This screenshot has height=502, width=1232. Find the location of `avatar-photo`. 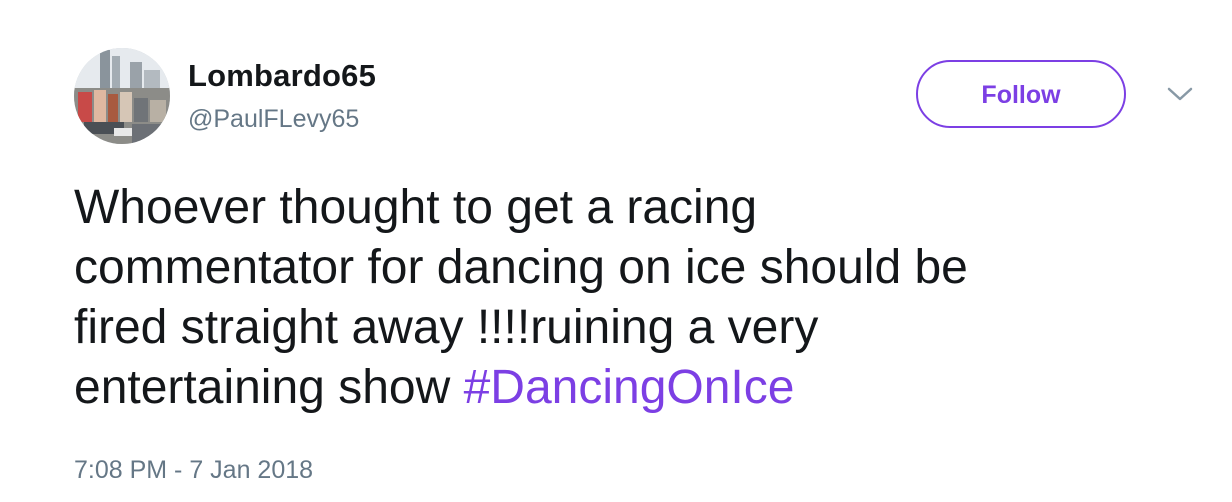

avatar-photo is located at coordinates (122, 96).